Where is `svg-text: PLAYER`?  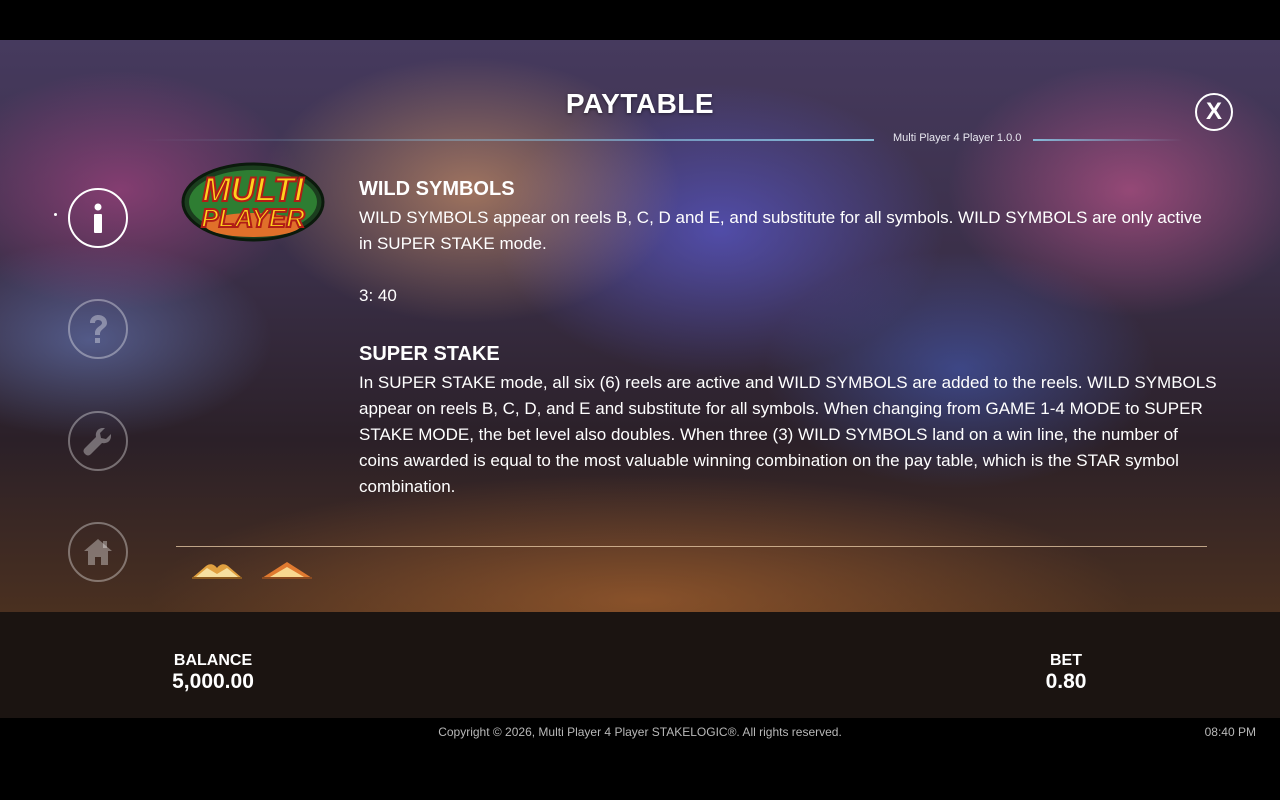 svg-text: PLAYER is located at coordinates (253, 218).